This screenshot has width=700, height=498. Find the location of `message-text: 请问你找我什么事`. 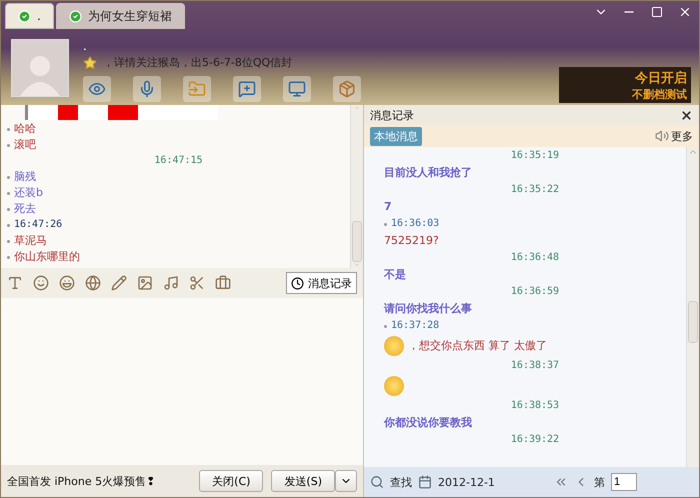

message-text: 请问你找我什么事 is located at coordinates (428, 309).